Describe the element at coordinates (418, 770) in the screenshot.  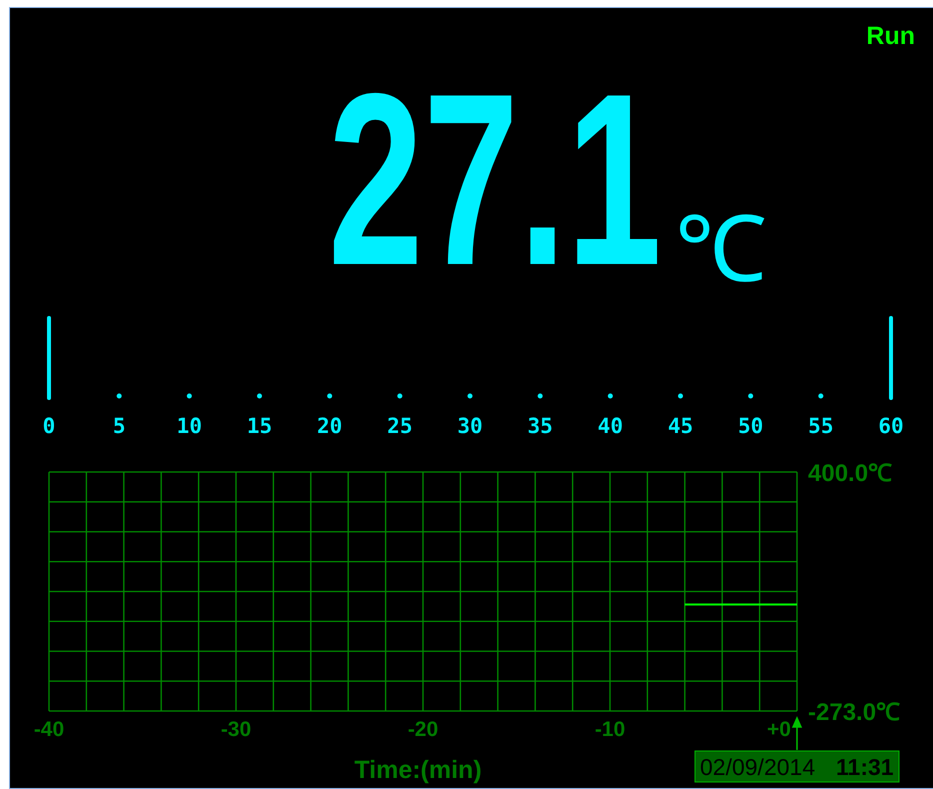
I see `x-axis-title: Time:(min)` at that location.